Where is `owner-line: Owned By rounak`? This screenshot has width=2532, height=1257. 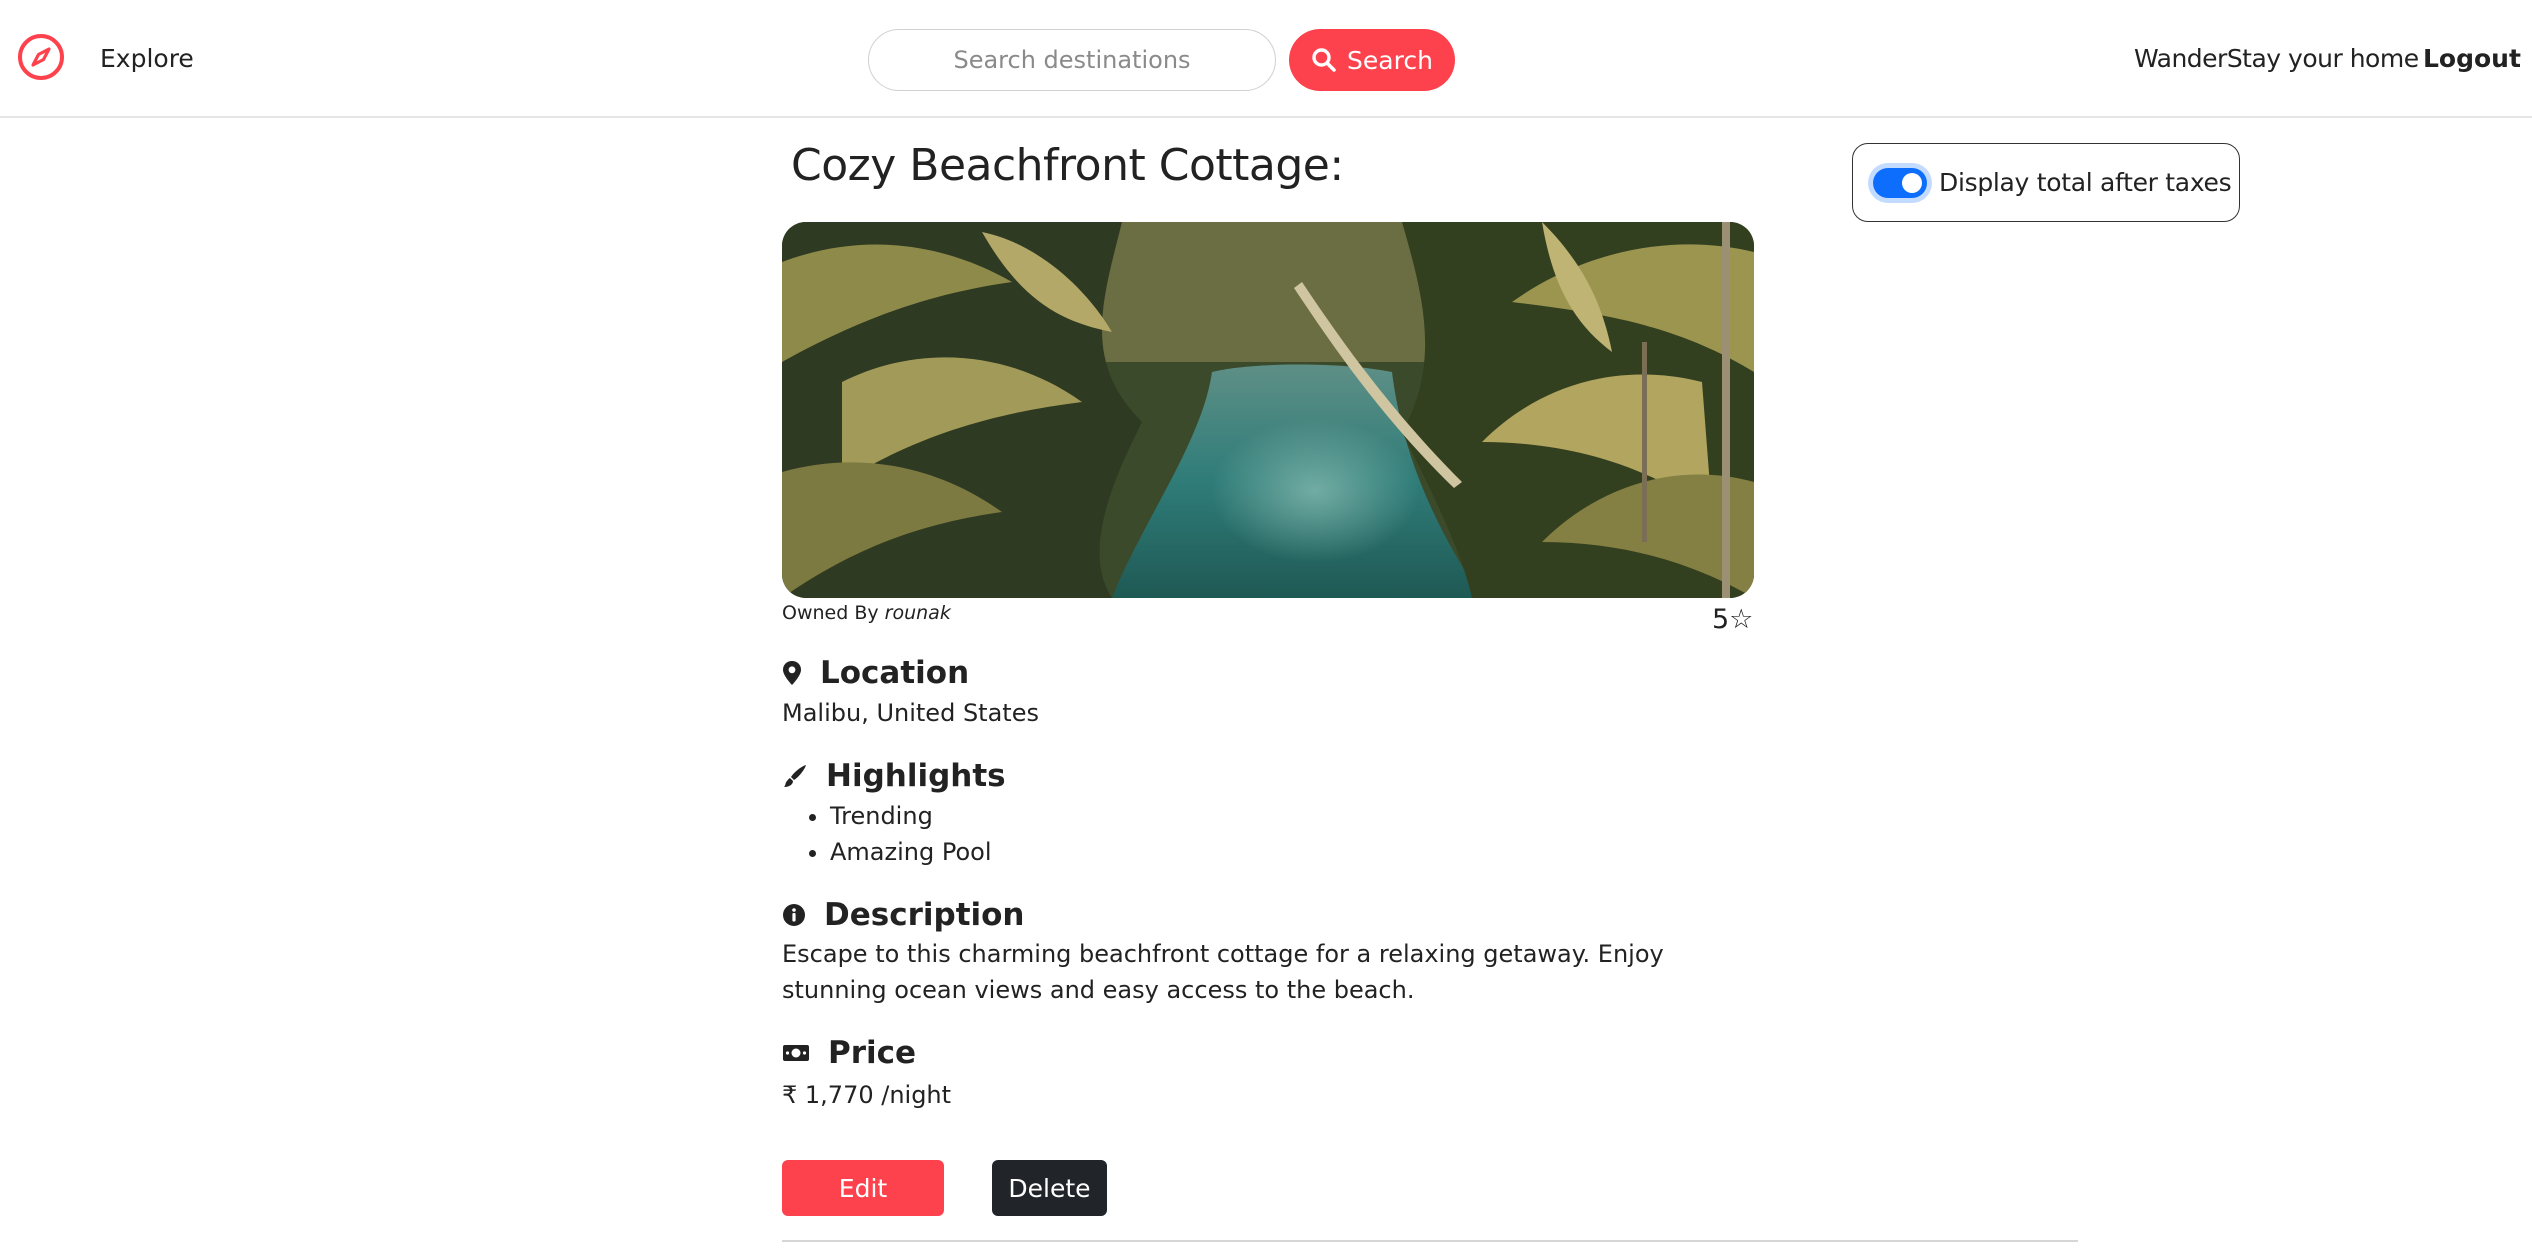 owner-line: Owned By rounak is located at coordinates (866, 613).